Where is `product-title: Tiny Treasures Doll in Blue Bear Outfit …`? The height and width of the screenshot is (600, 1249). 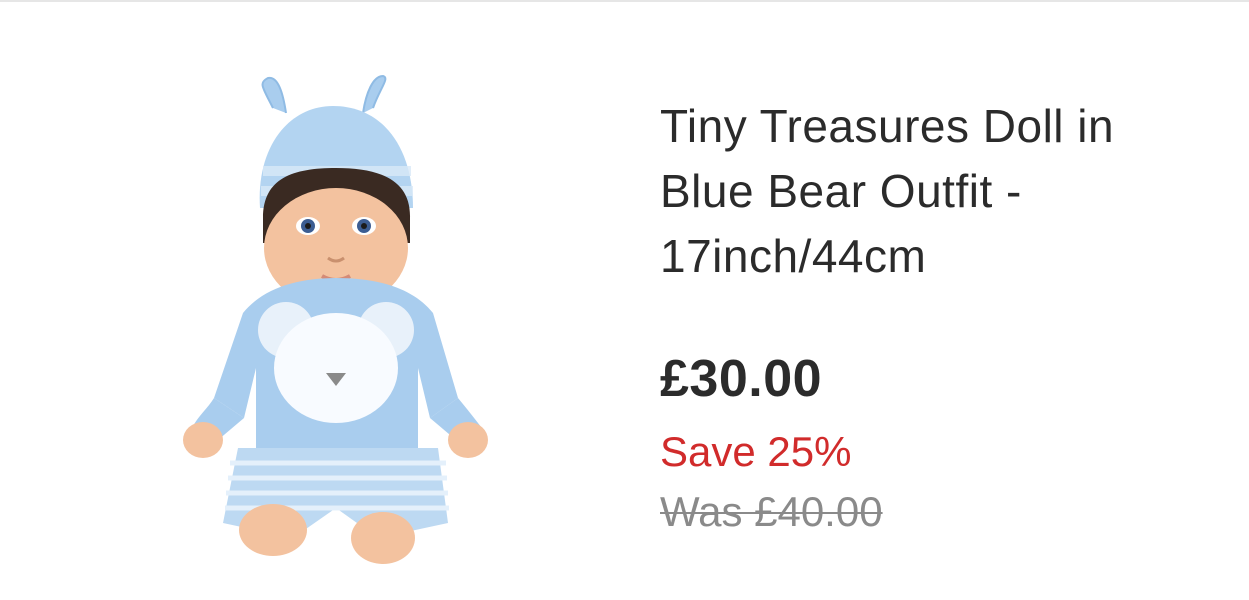
product-title: Tiny Treasures Doll in Blue Bear Outfit … is located at coordinates (895, 191).